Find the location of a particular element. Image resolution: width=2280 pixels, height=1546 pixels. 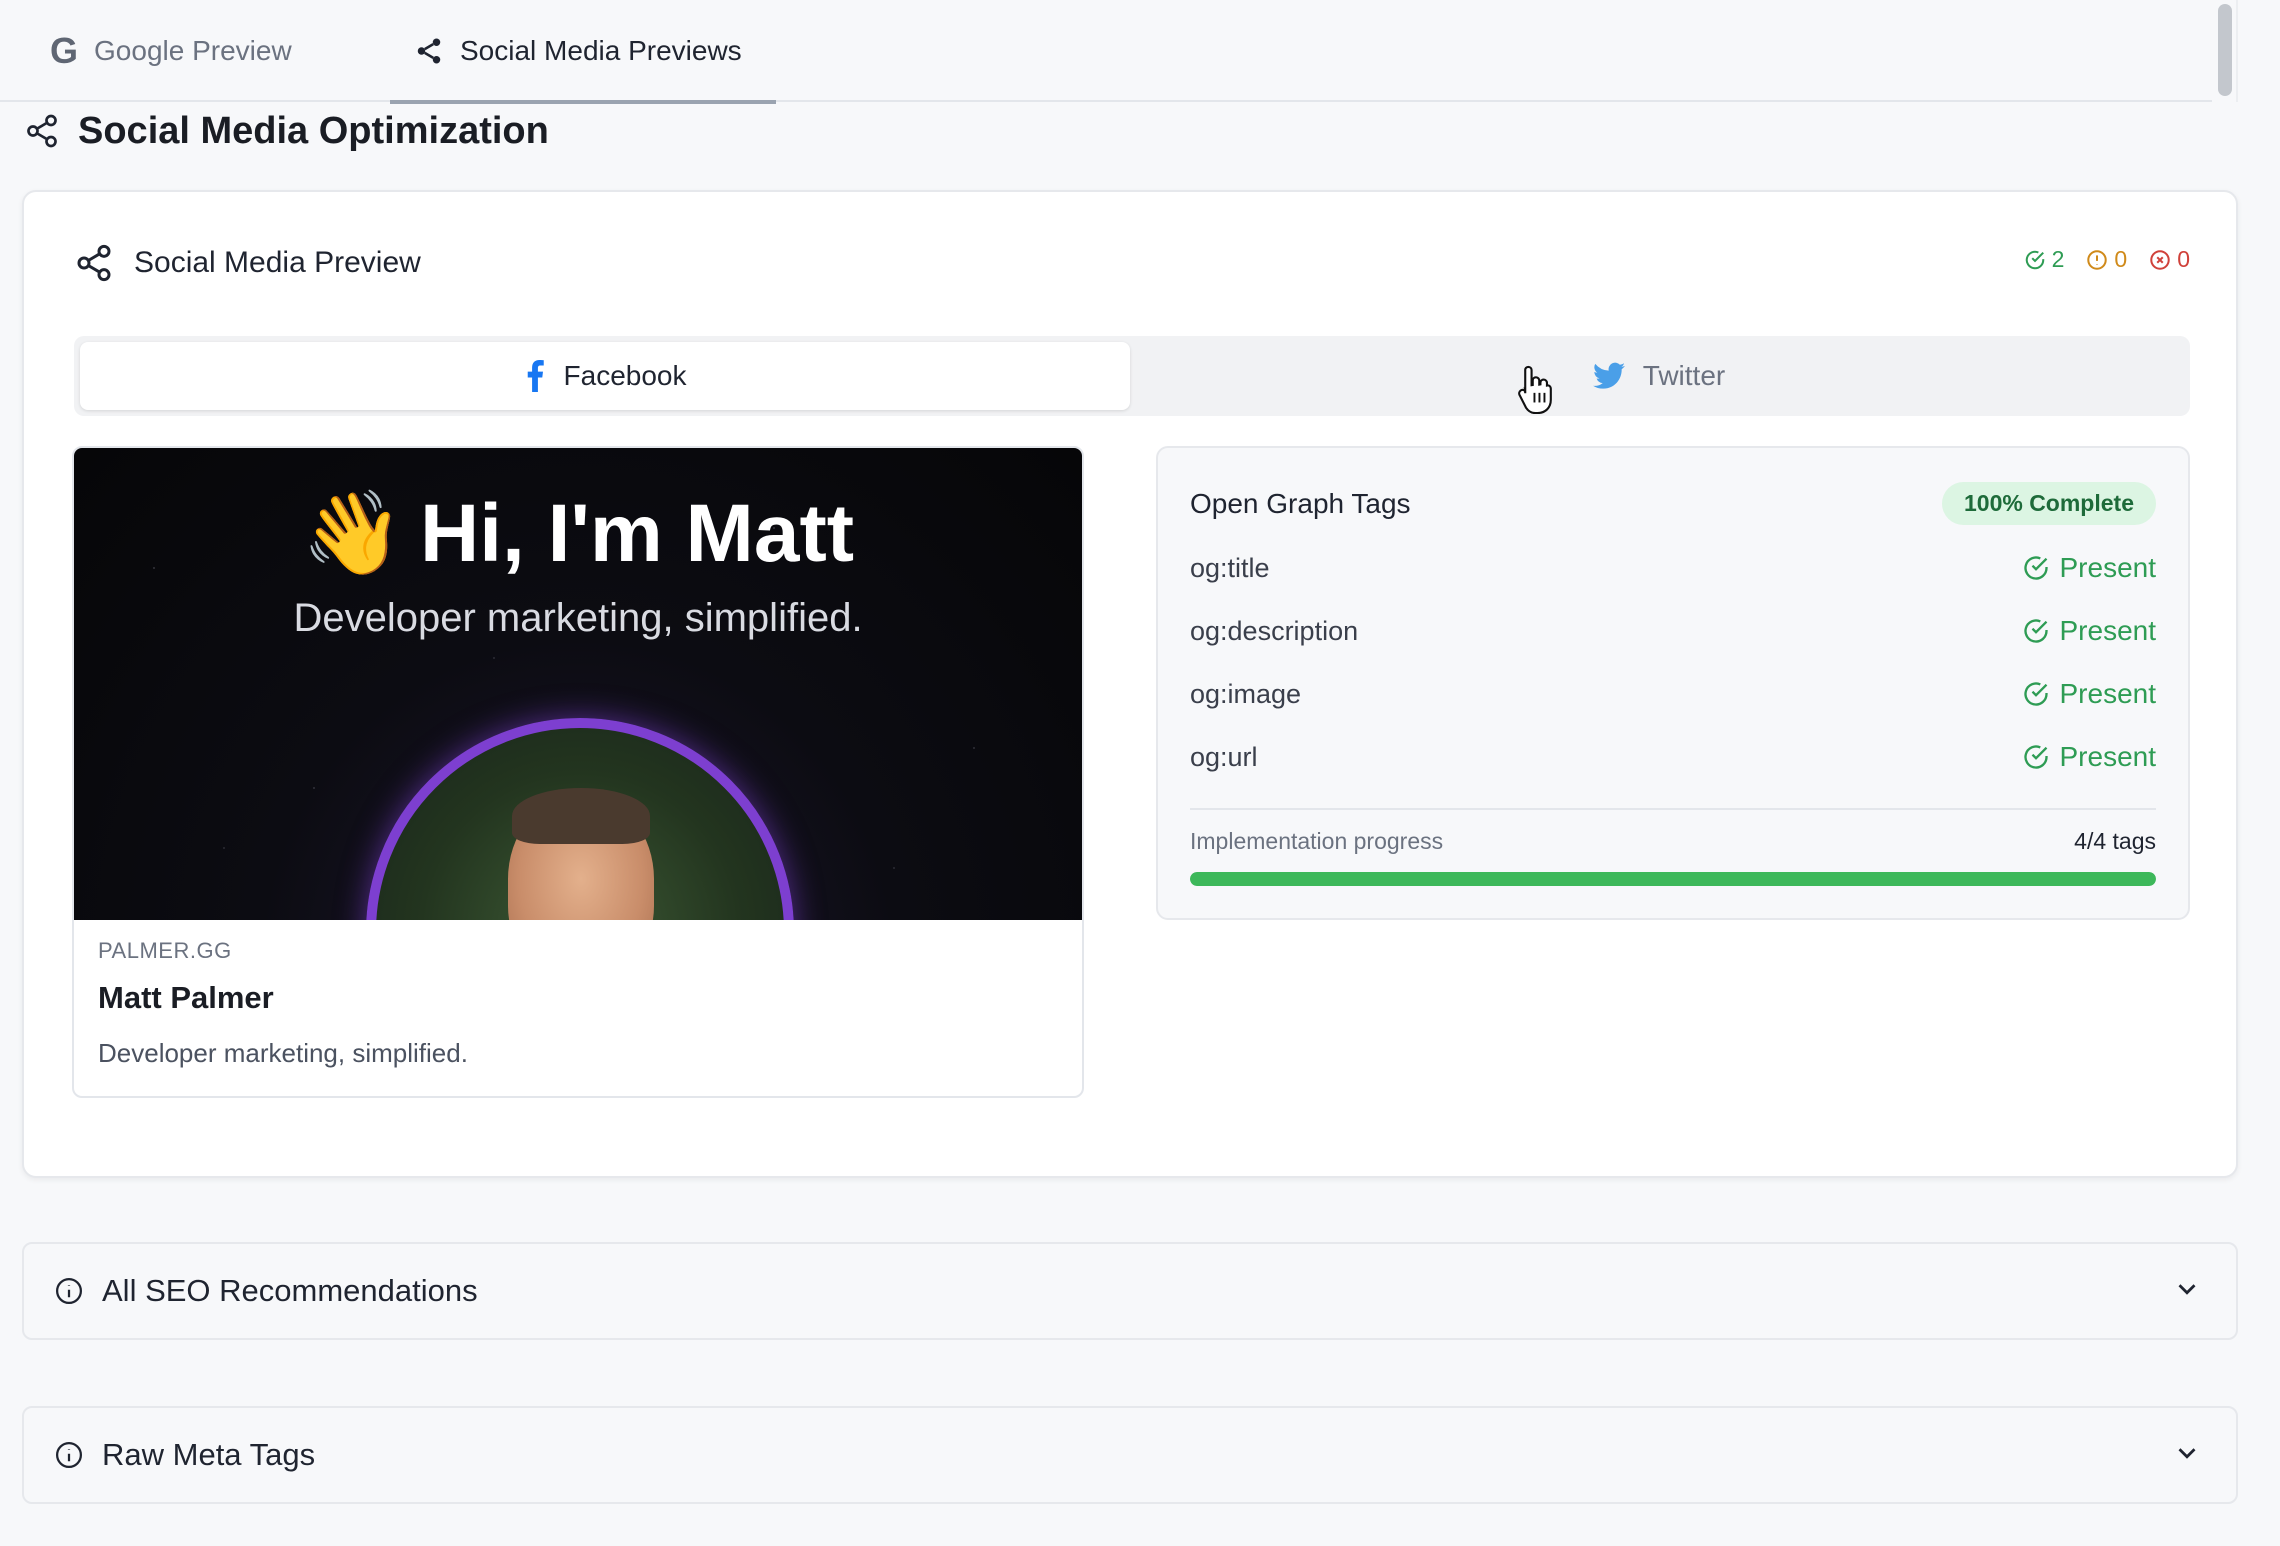

og-tag-key: og:description is located at coordinates (1274, 630).